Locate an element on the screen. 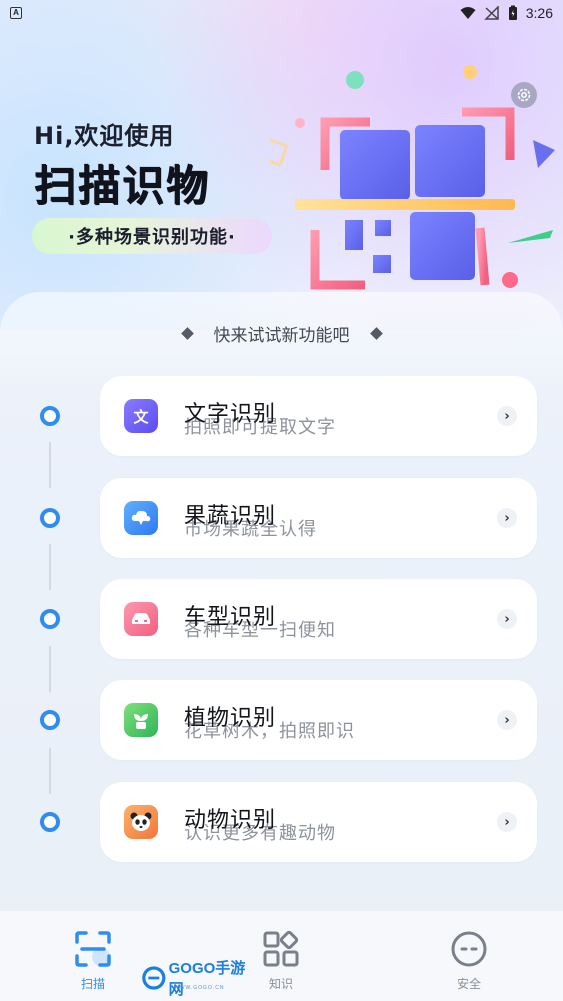 The height and width of the screenshot is (1001, 563). text-icon: 文 is located at coordinates (141, 416).